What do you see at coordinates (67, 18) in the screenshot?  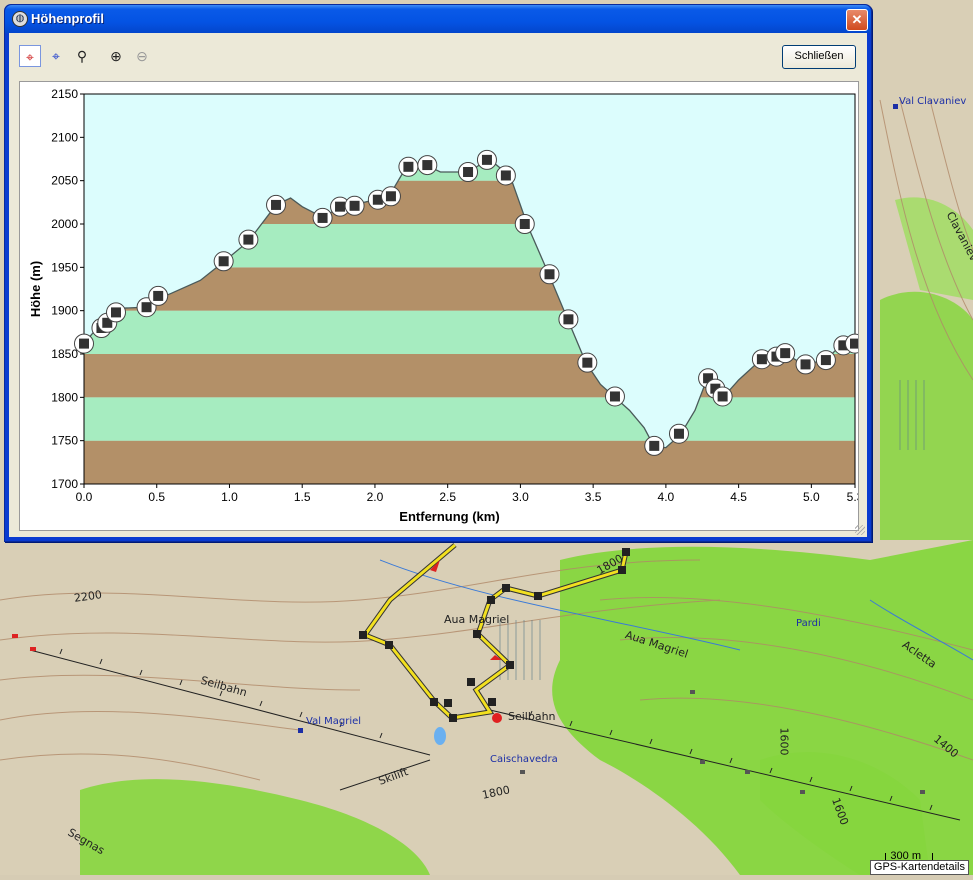 I see `window-title: Höhenprofil` at bounding box center [67, 18].